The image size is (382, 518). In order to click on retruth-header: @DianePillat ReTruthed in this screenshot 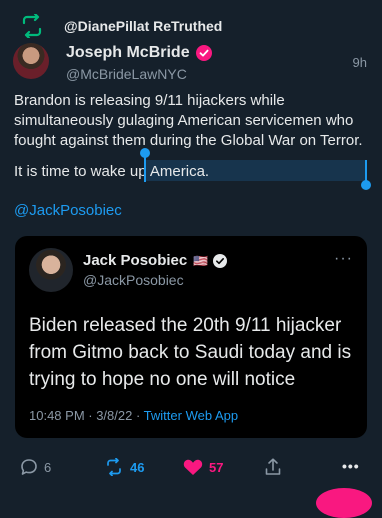, I will do `click(120, 26)`.